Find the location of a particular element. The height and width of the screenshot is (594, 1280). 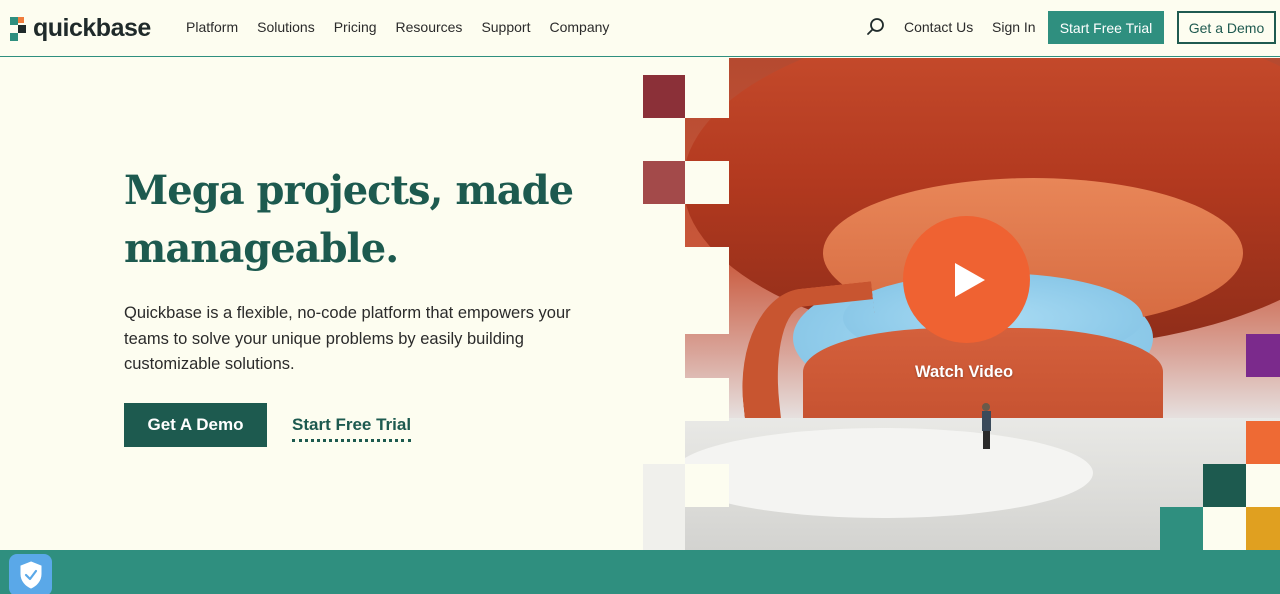

nav-item-support: Support is located at coordinates (505, 27).